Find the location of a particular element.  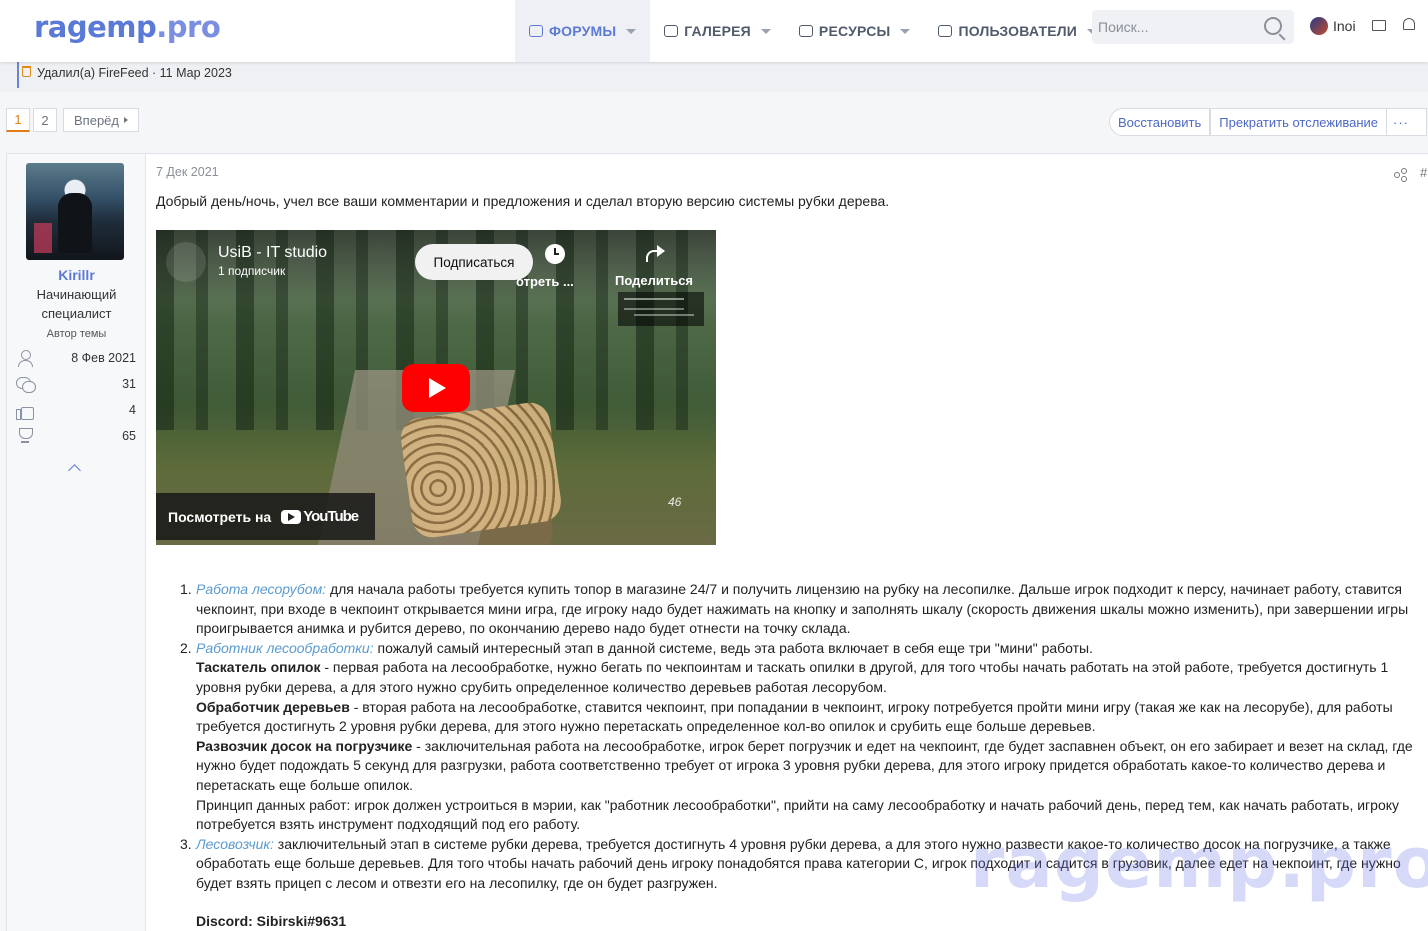

chat-icon is located at coordinates (26, 384).